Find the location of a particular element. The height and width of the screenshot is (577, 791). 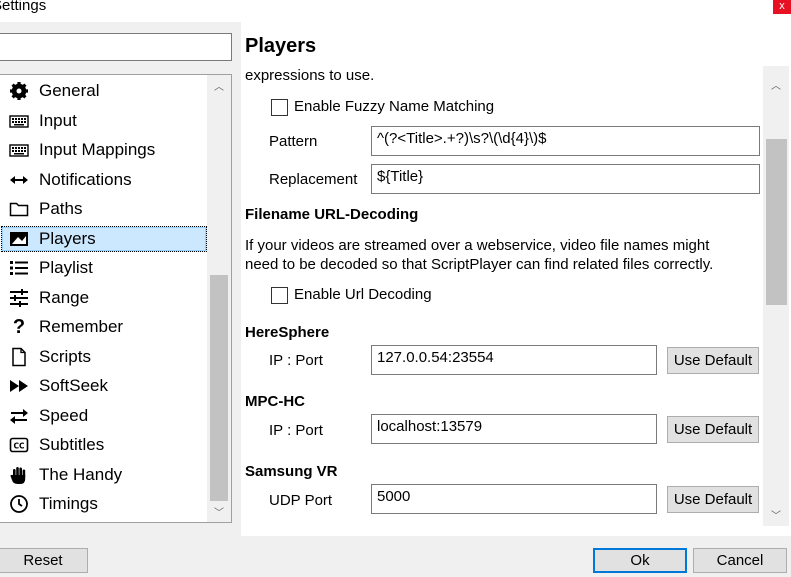

samsung-udp-port-field: 5000 is located at coordinates (514, 499).